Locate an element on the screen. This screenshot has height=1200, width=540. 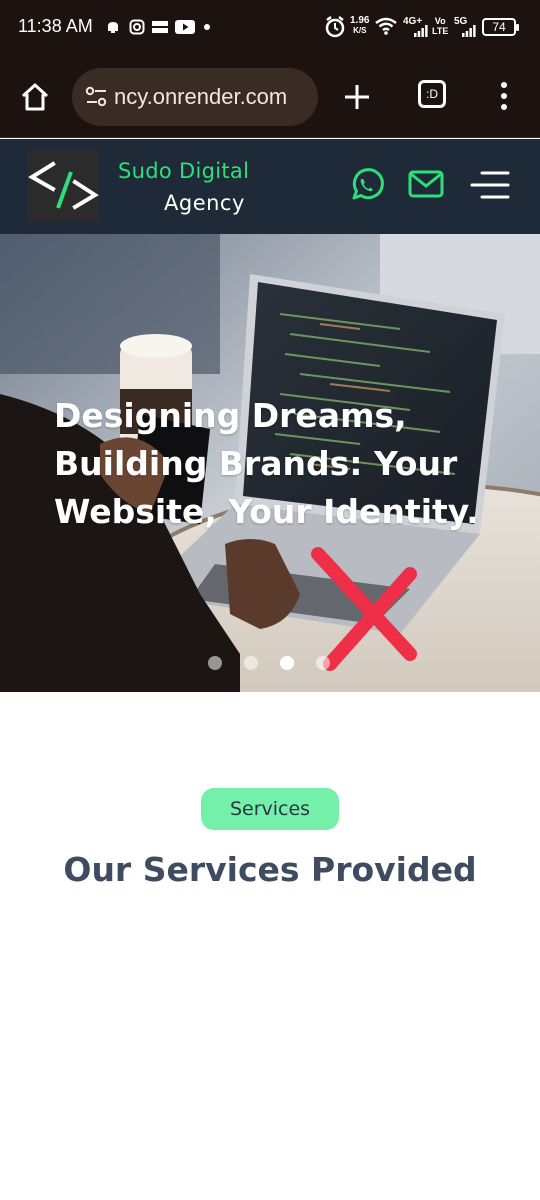
mail-icon is located at coordinates (426, 184).